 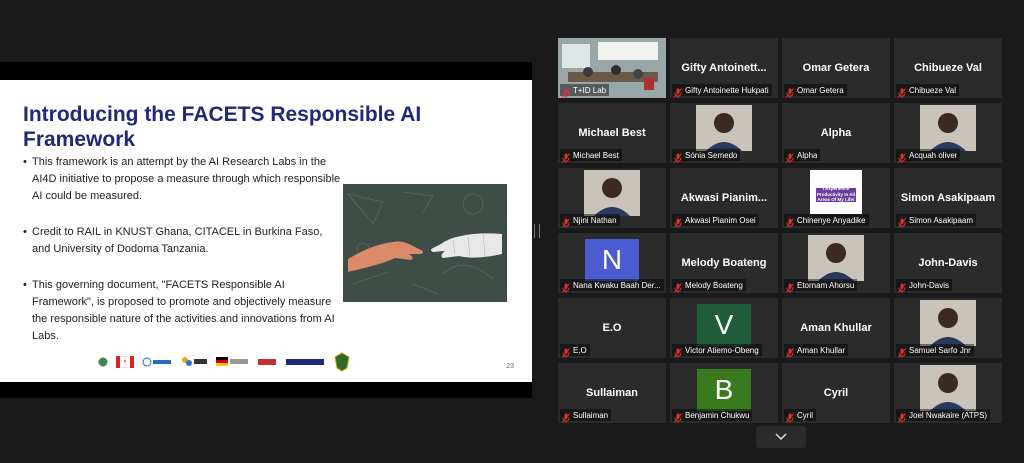 I want to click on participant-display-name: Michael Best, so click(x=612, y=133).